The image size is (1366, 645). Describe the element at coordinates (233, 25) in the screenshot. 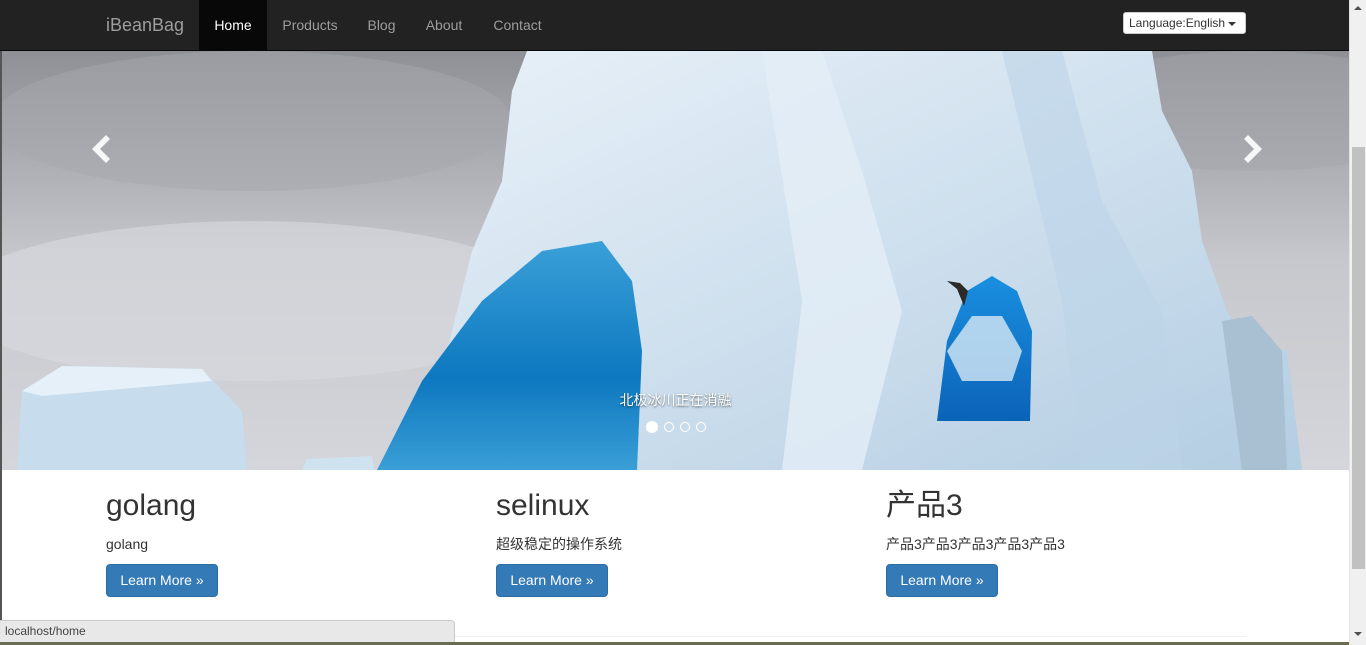

I see `nav-item-home: Home` at that location.